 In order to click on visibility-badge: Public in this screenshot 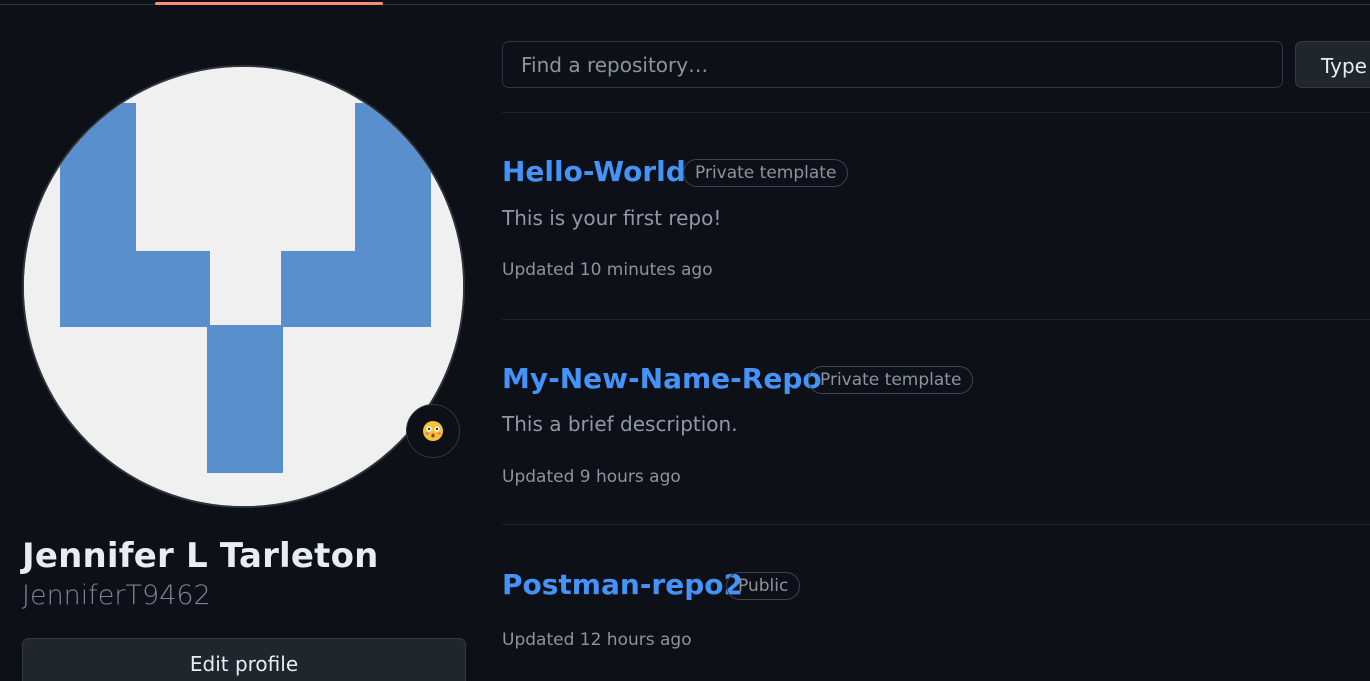, I will do `click(763, 586)`.